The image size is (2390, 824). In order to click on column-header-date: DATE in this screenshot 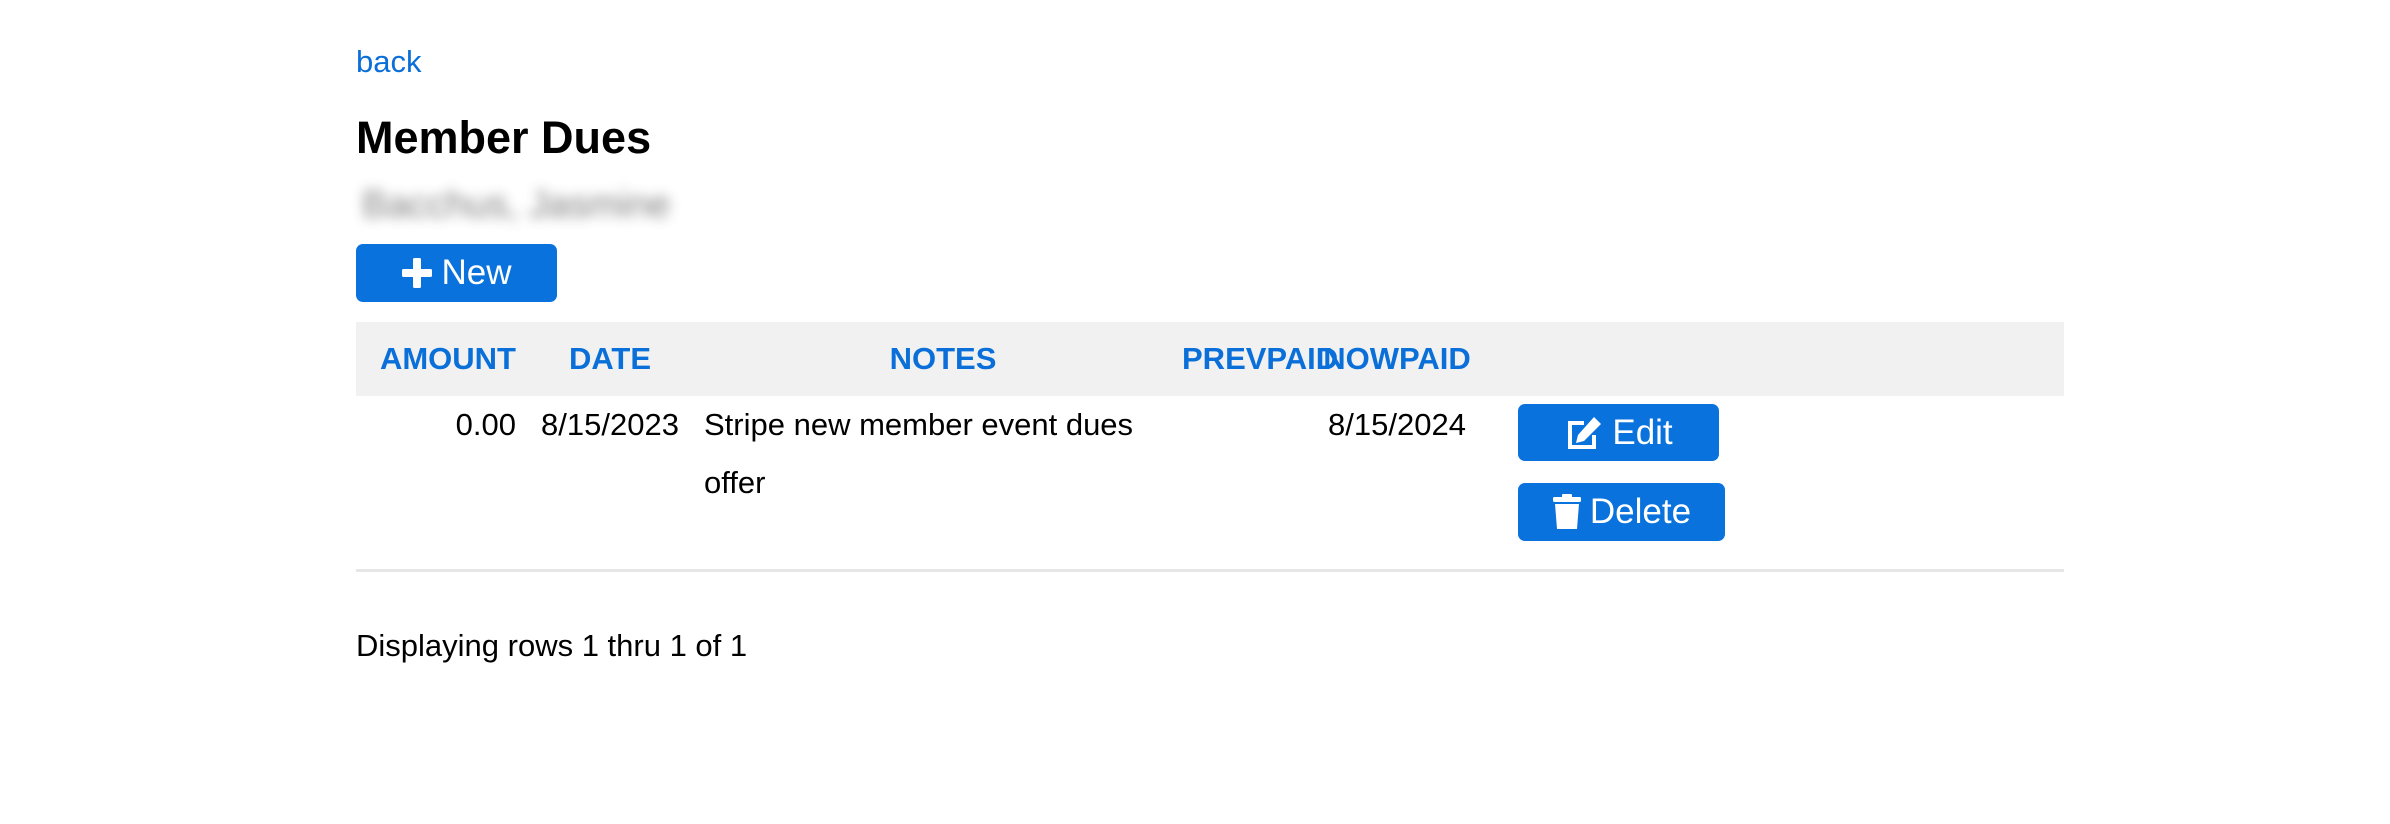, I will do `click(610, 359)`.